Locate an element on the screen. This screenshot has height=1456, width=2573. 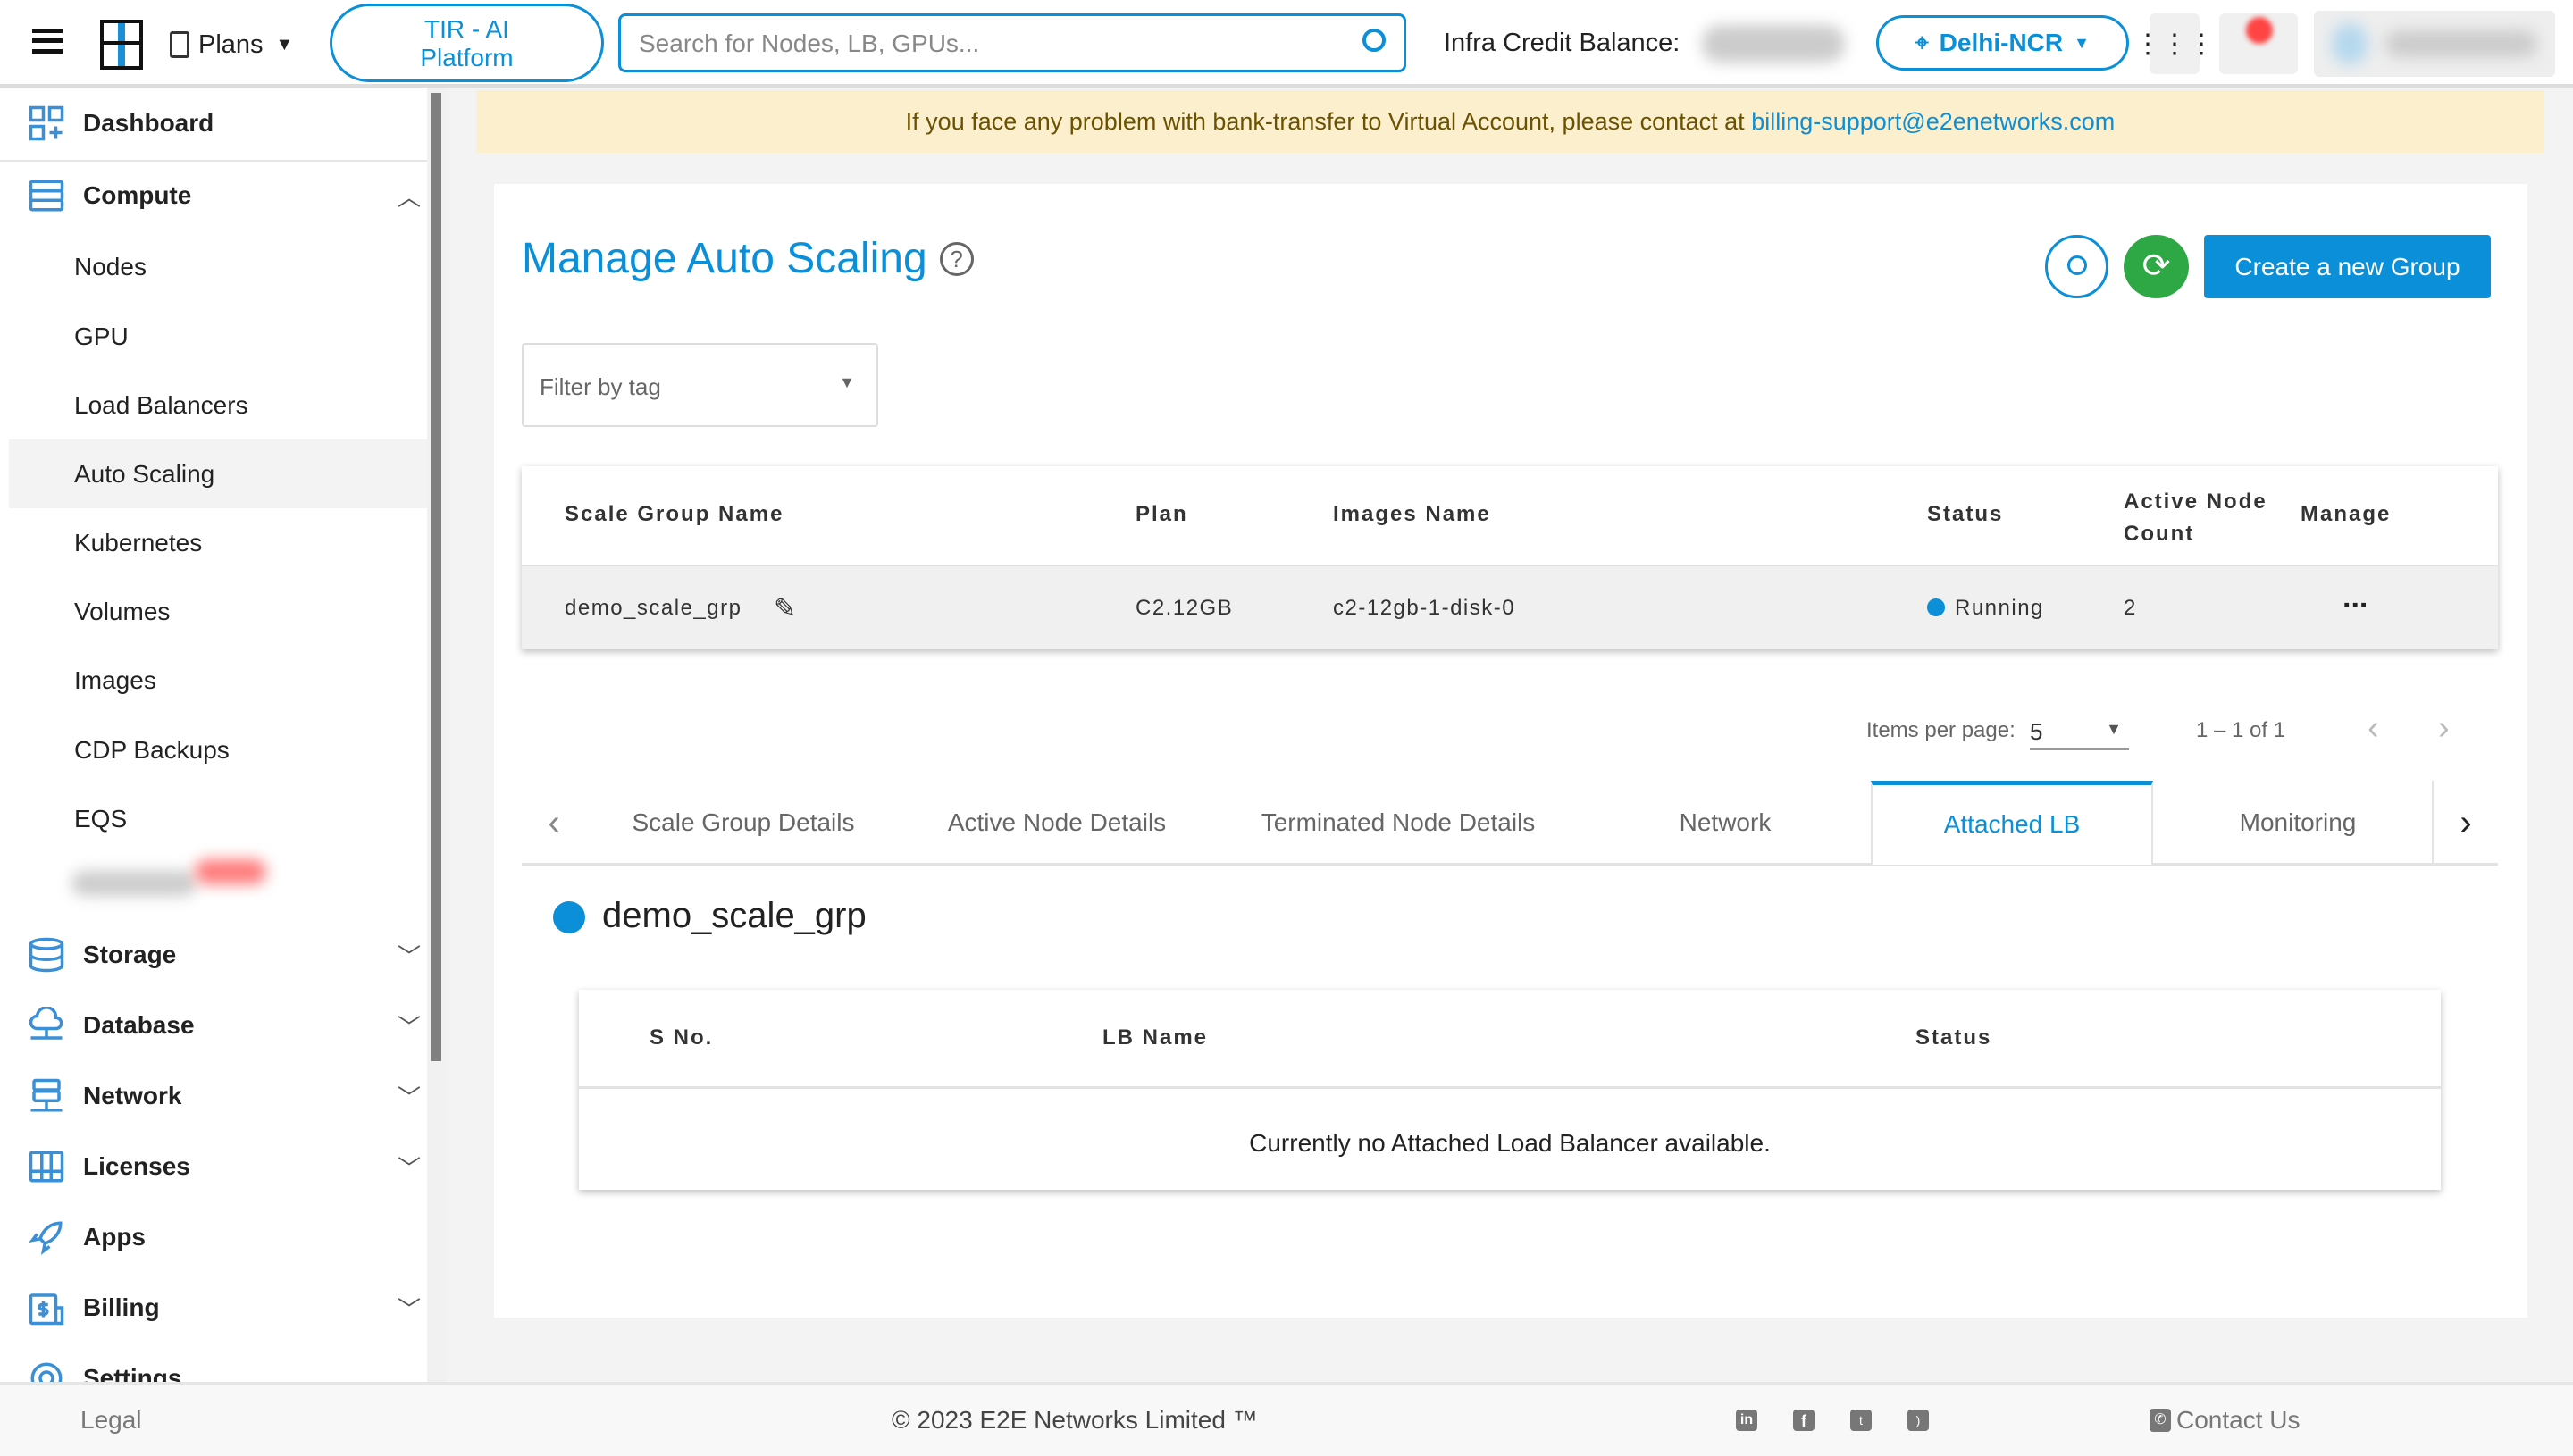
col-header-lb-name: LB Name is located at coordinates (1155, 1037).